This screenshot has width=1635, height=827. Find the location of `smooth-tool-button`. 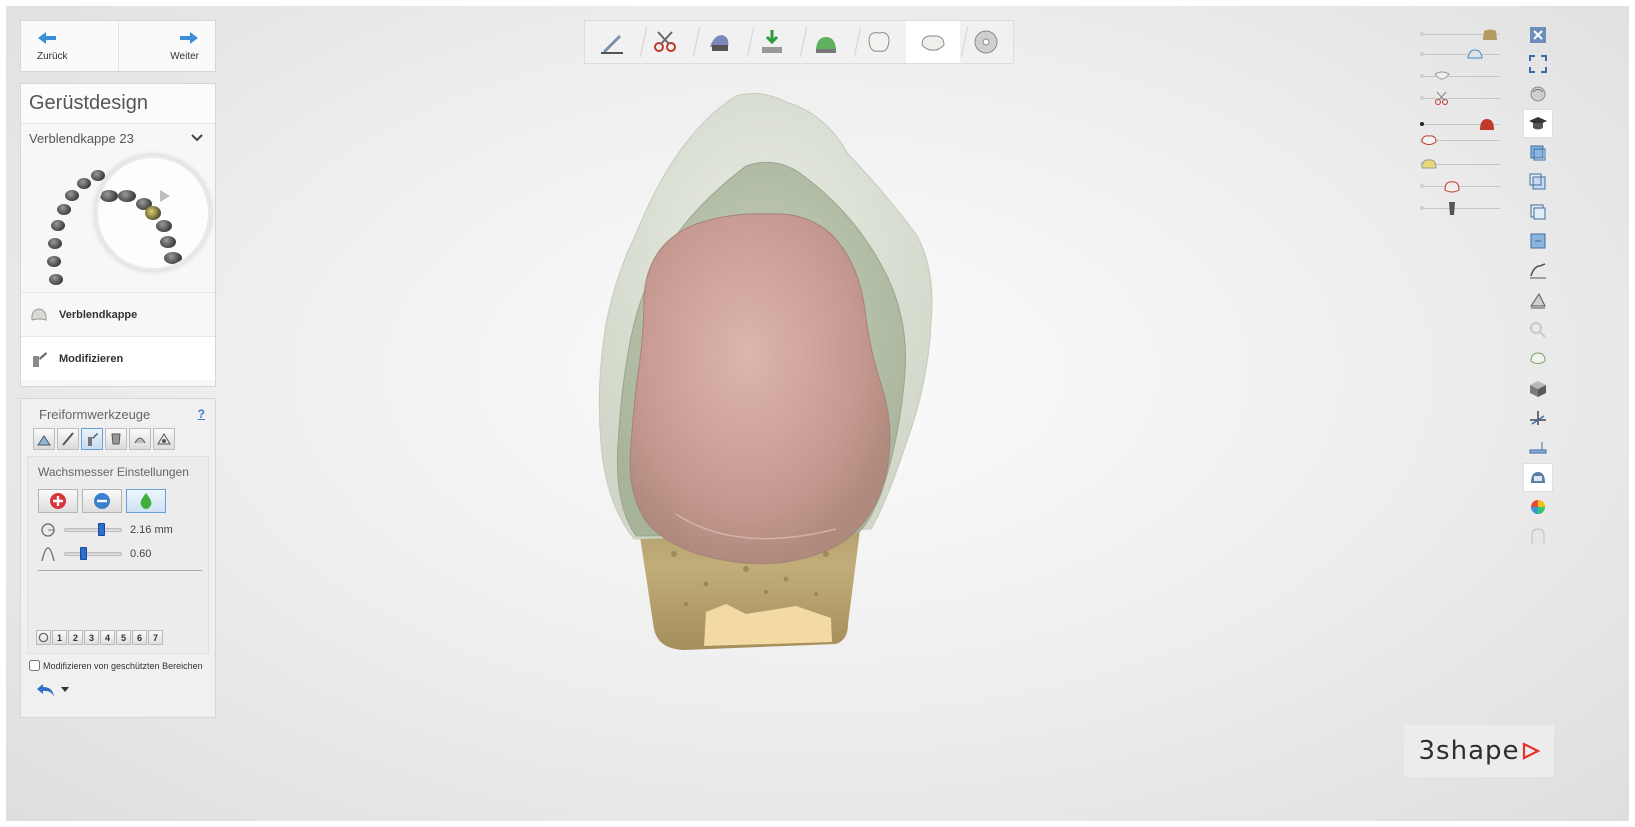

smooth-tool-button is located at coordinates (140, 439).